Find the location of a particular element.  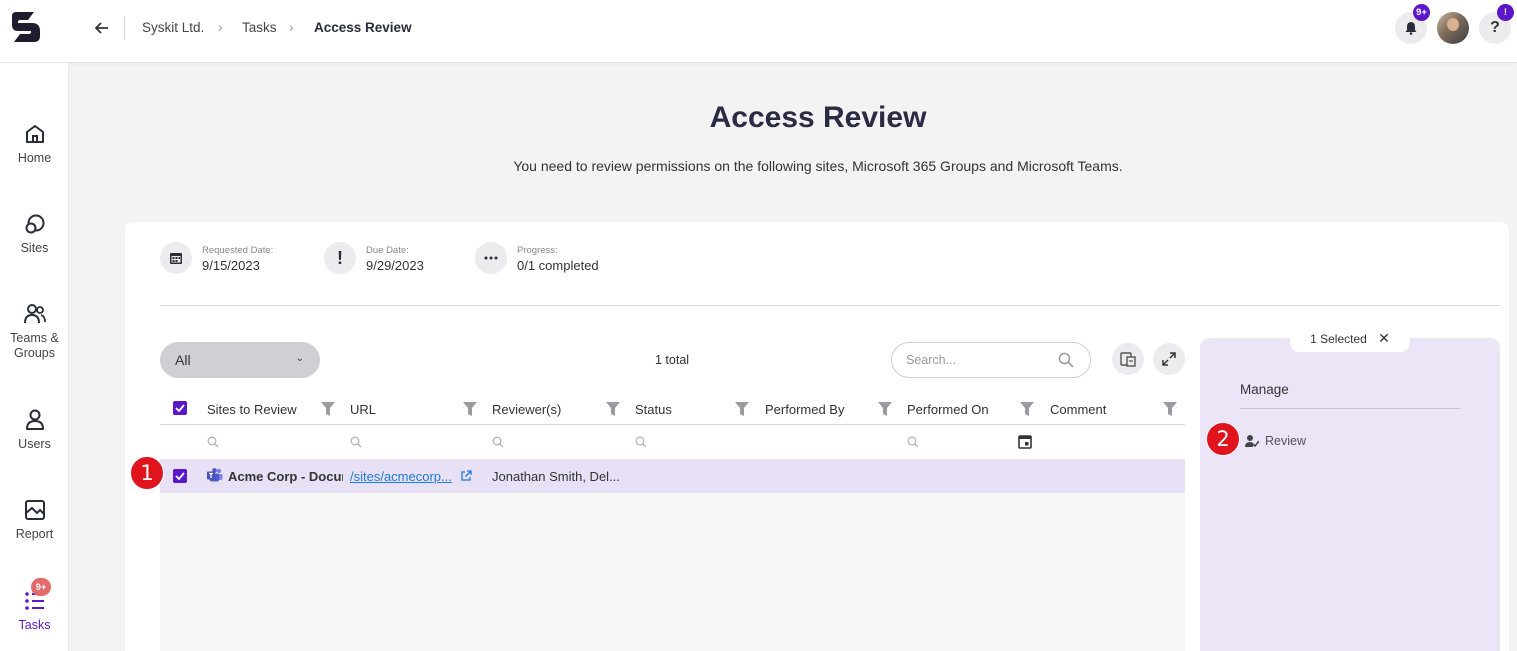

filter-dropdown-value: All is located at coordinates (183, 360).